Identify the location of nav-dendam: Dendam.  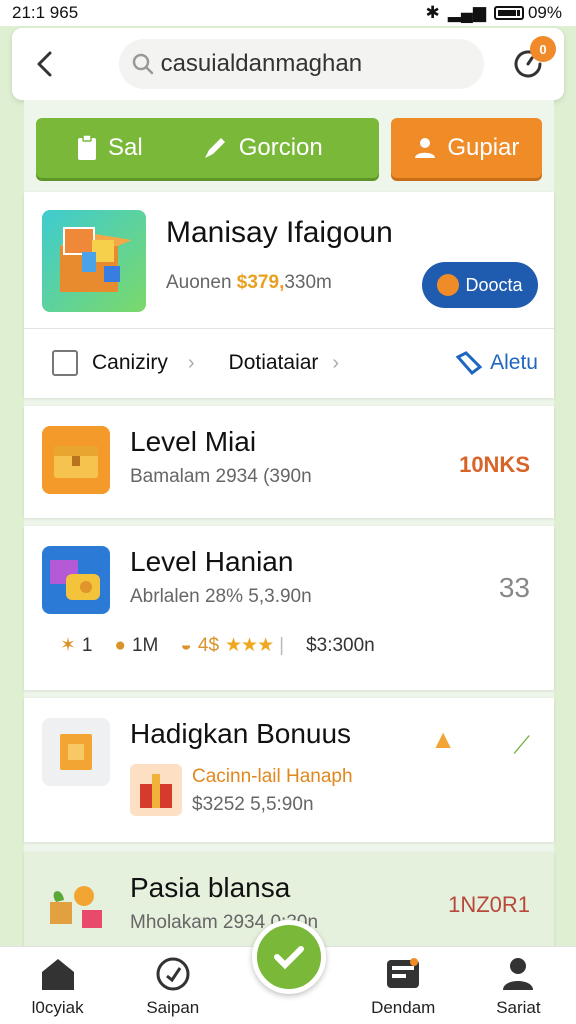
(403, 985).